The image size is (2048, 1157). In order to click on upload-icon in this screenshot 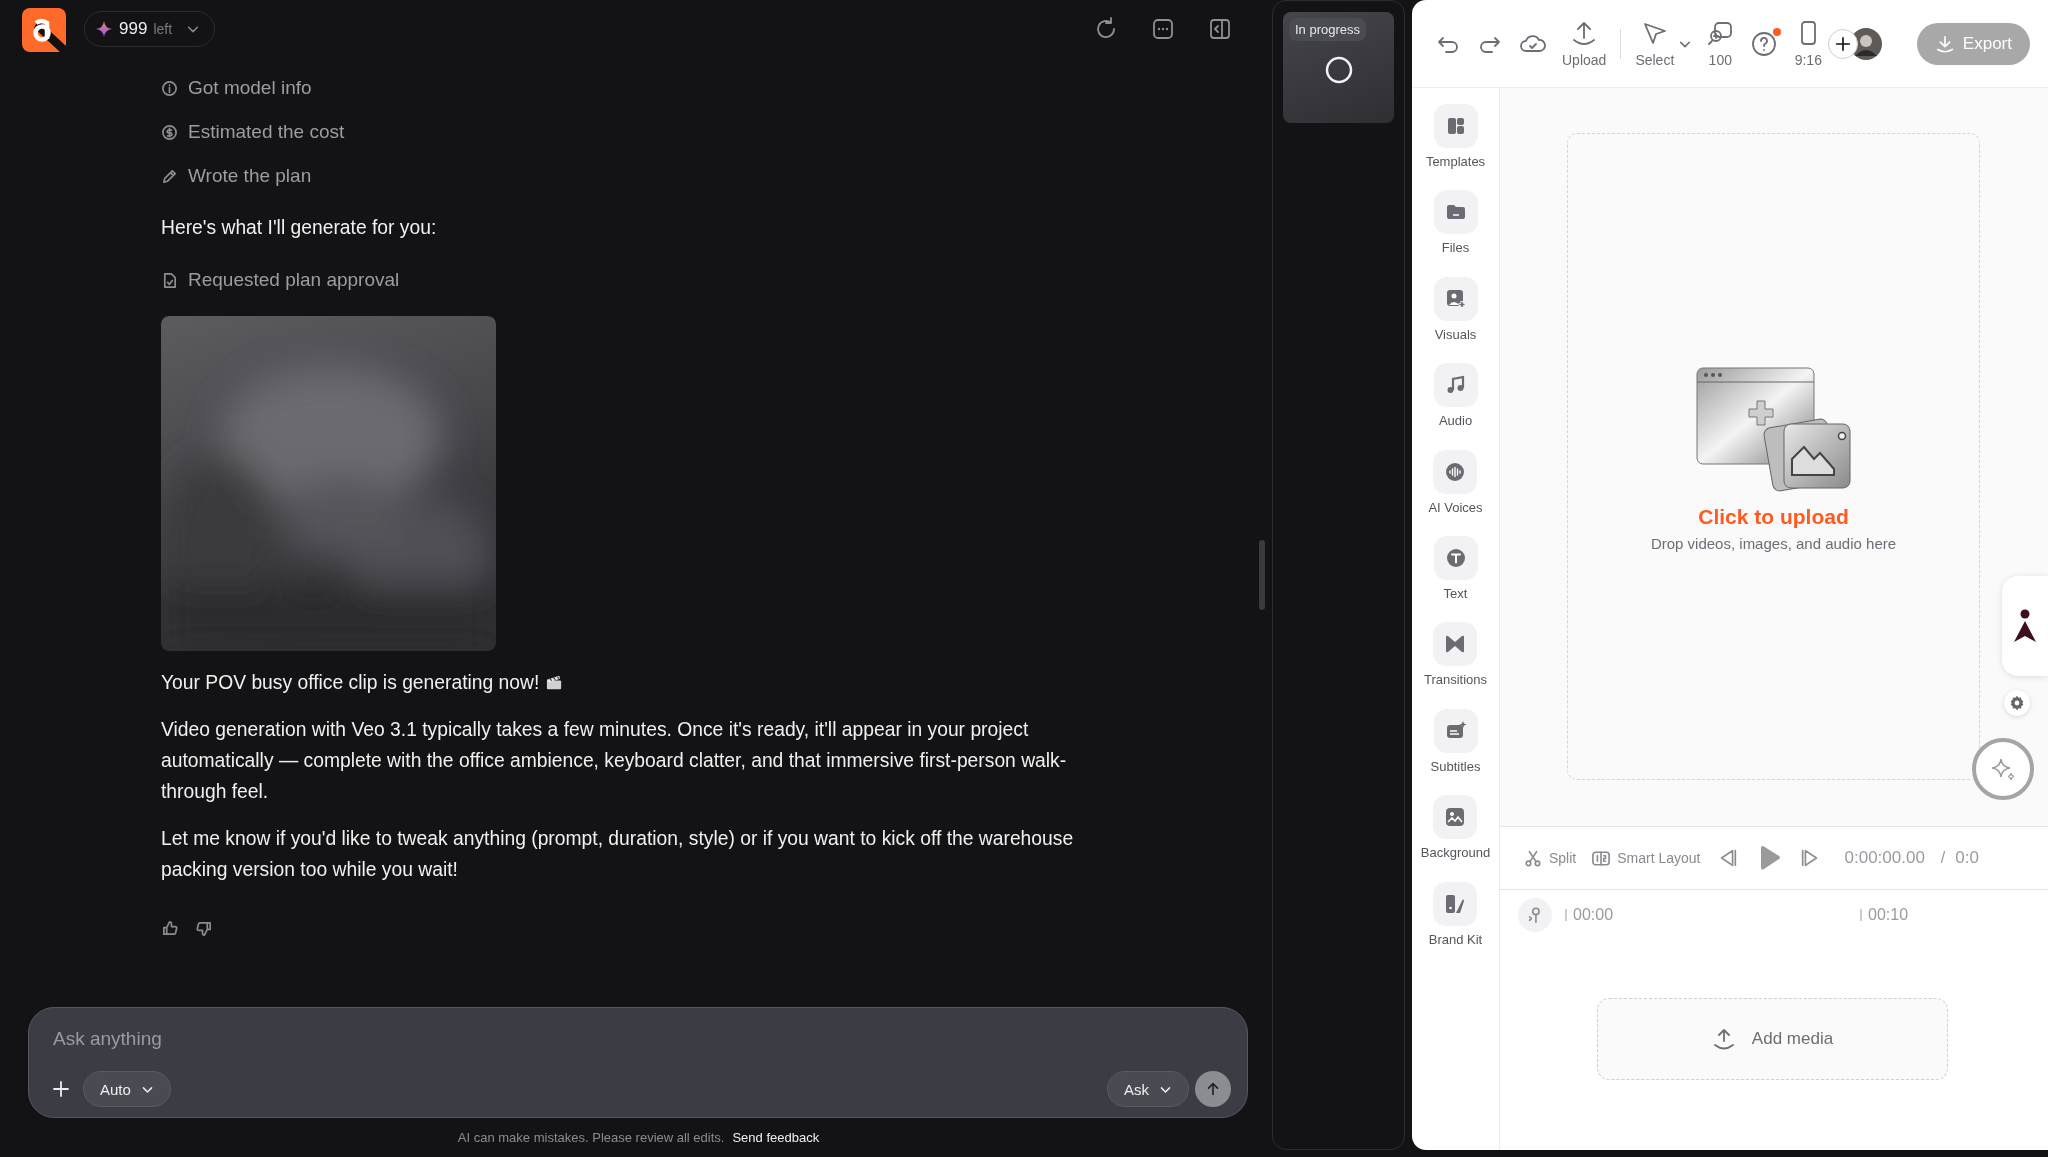, I will do `click(1723, 1039)`.